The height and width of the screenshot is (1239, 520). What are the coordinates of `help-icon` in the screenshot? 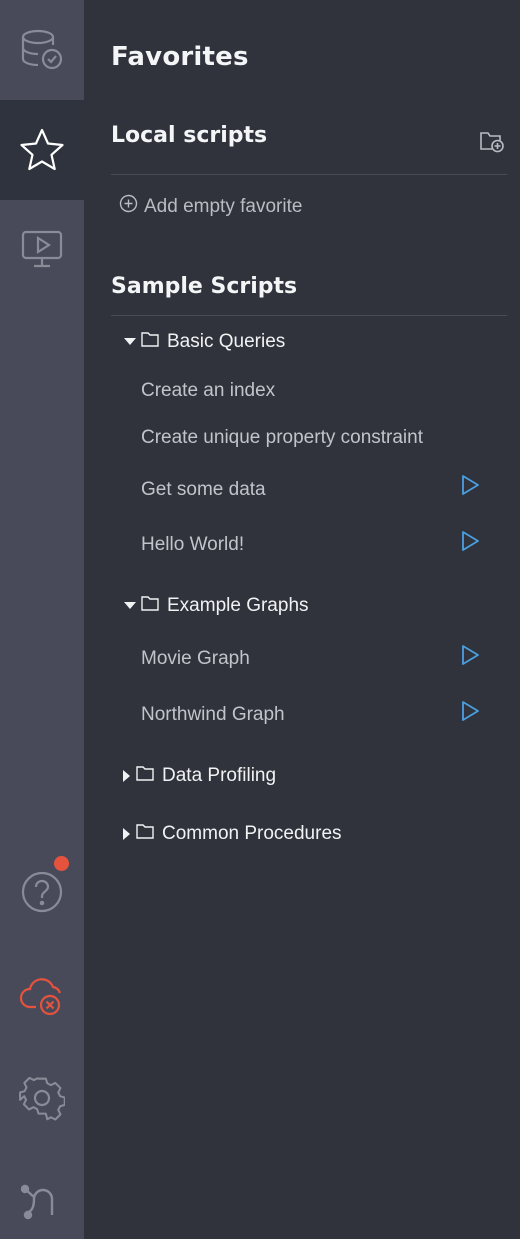 It's located at (42, 892).